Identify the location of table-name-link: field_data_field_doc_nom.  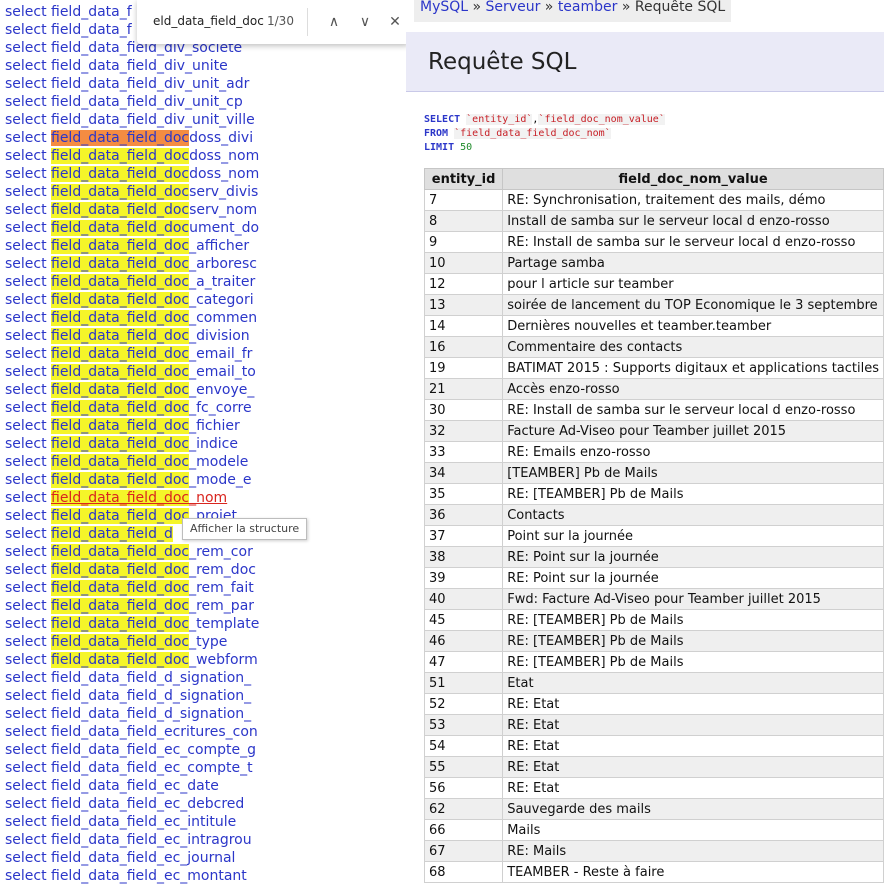
(160, 498).